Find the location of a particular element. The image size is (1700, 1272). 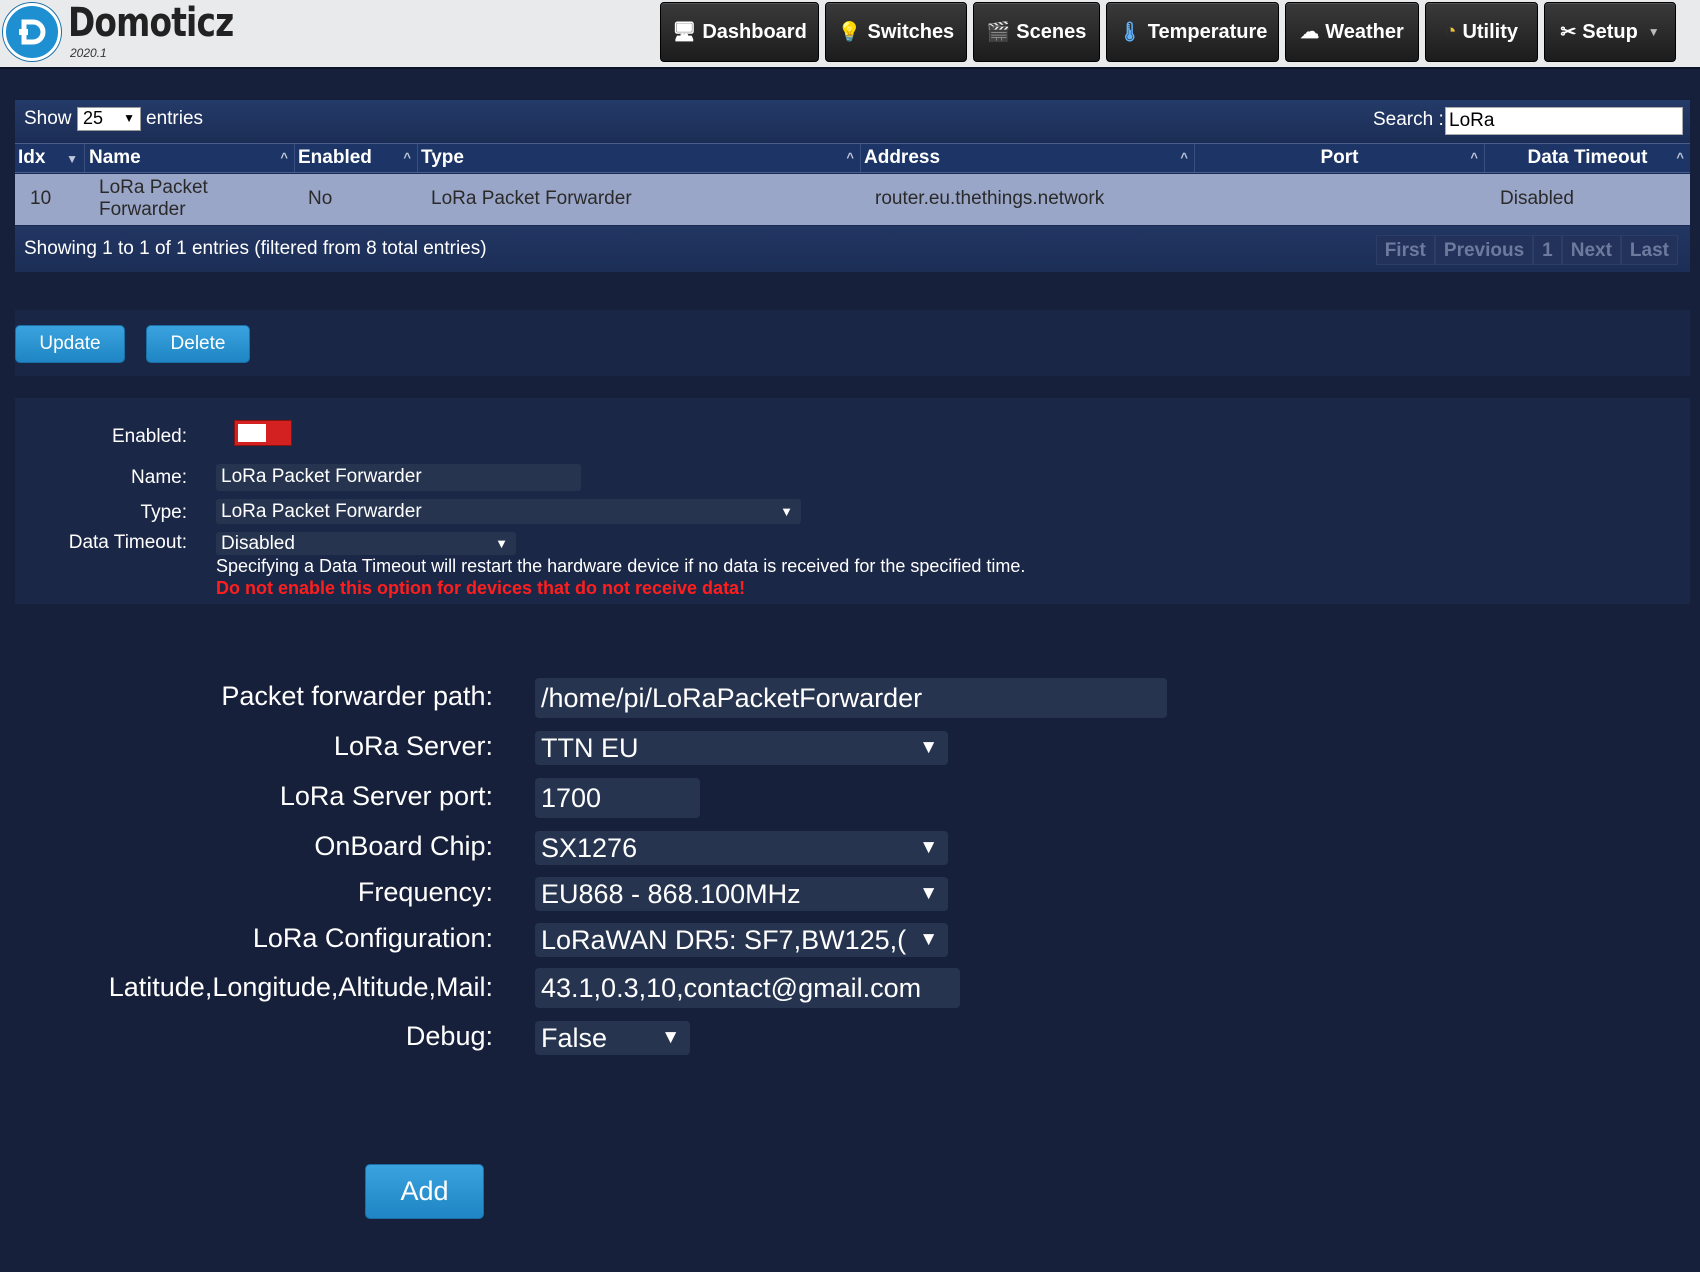

col-idx-label: Idx is located at coordinates (32, 157).